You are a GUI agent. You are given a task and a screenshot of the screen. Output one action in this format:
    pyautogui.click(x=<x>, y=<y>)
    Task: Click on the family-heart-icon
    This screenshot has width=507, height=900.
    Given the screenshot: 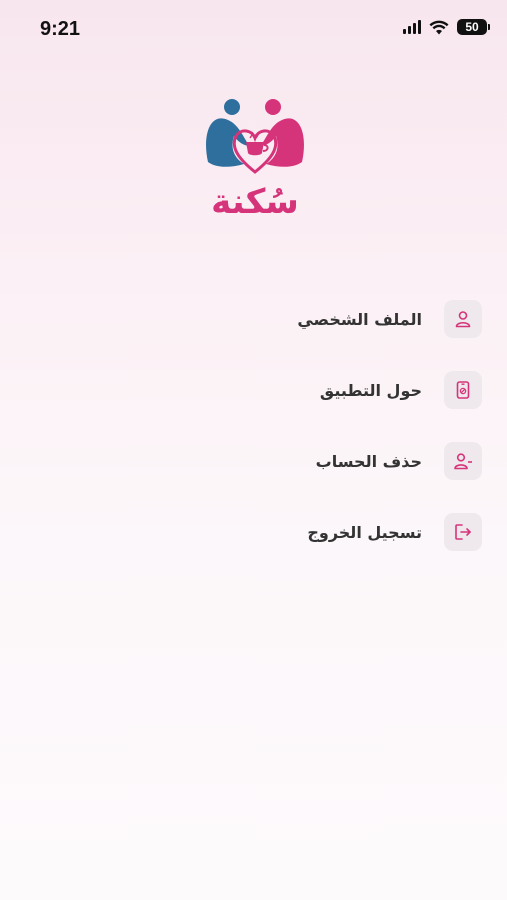 What is the action you would take?
    pyautogui.click(x=255, y=136)
    